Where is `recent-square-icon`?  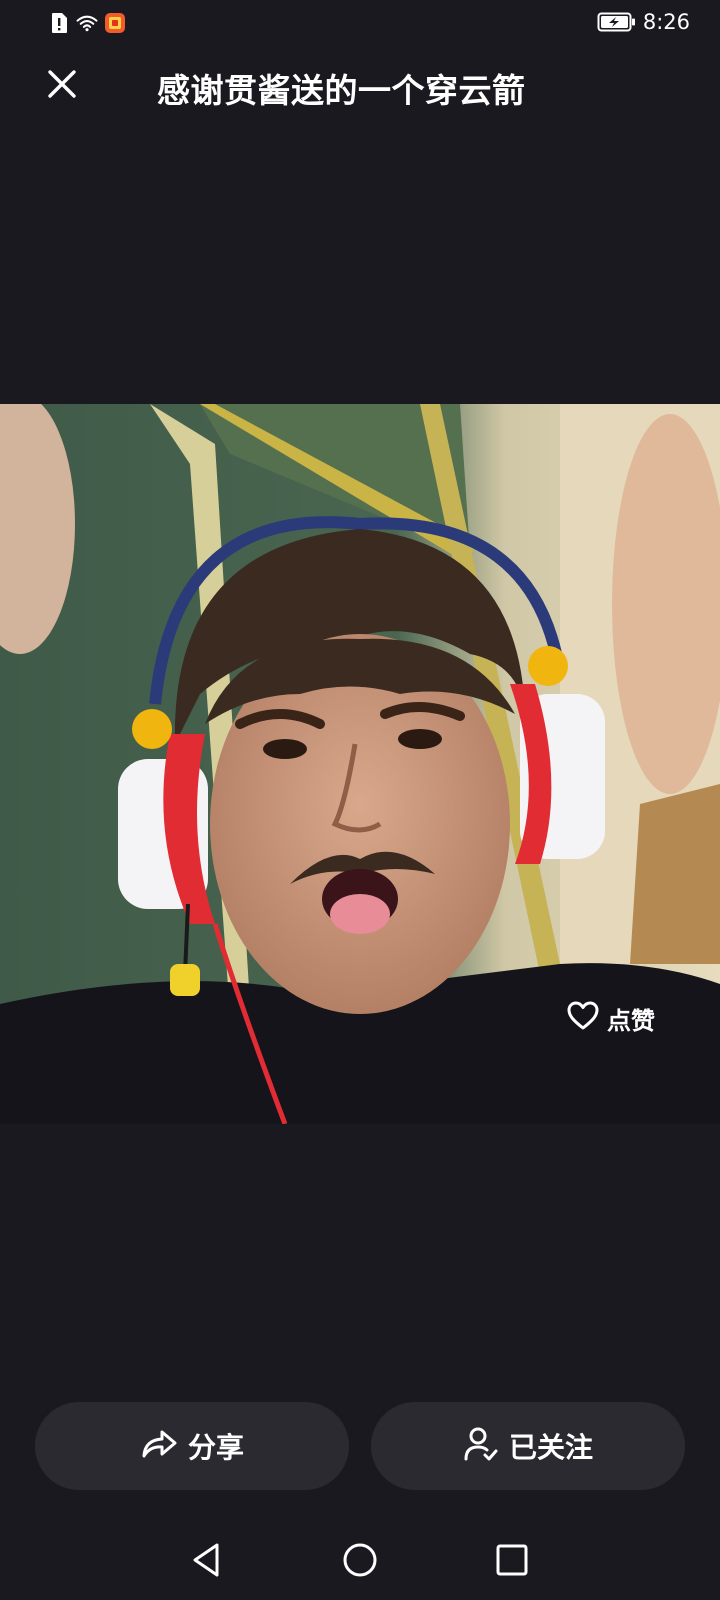
recent-square-icon is located at coordinates (512, 1562).